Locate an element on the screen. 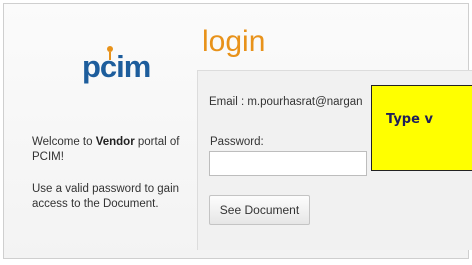  password-input is located at coordinates (288, 163).